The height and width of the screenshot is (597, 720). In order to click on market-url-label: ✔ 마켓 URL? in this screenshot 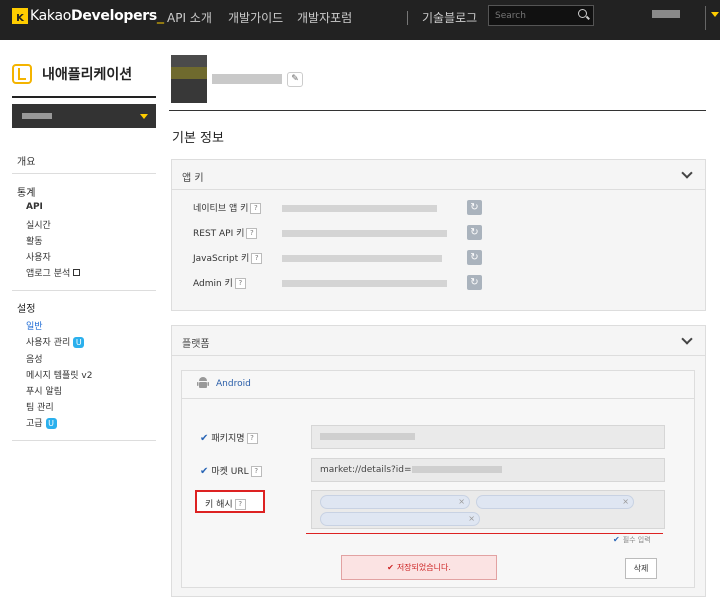, I will do `click(231, 470)`.